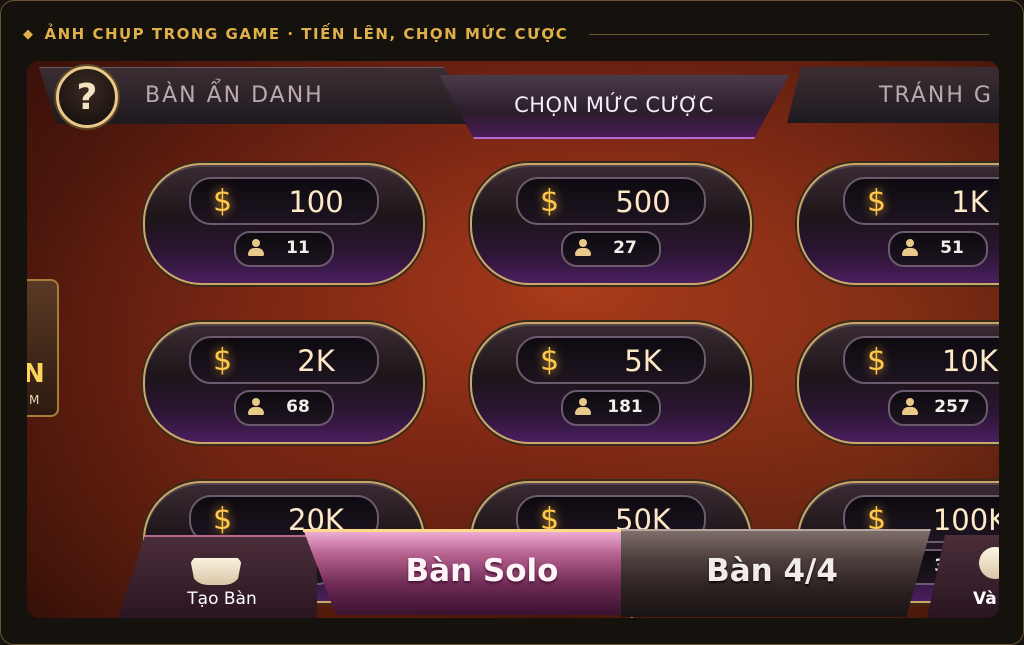 Image resolution: width=1024 pixels, height=645 pixels. I want to click on bet-card: $10K 257, so click(898, 383).